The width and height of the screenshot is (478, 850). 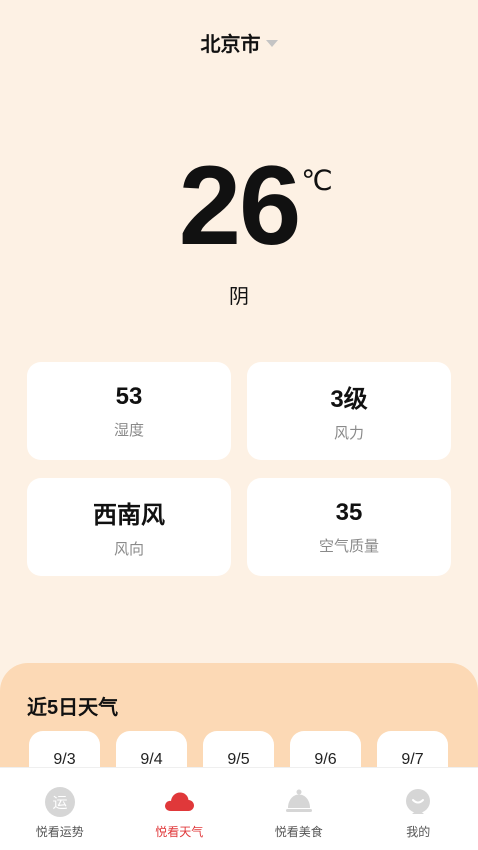 What do you see at coordinates (412, 759) in the screenshot?
I see `forecast-date: 9/7` at bounding box center [412, 759].